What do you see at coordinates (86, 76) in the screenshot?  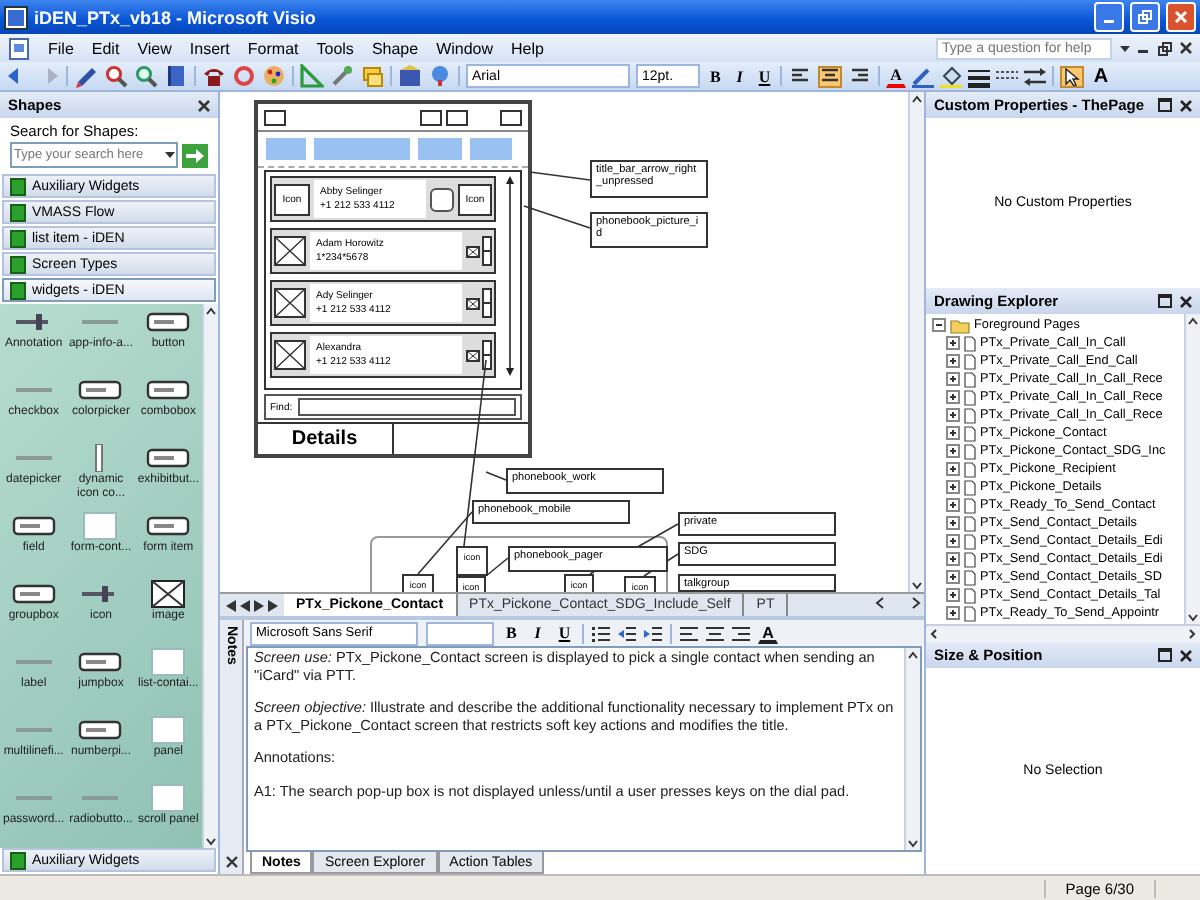 I see `pencil-icon` at bounding box center [86, 76].